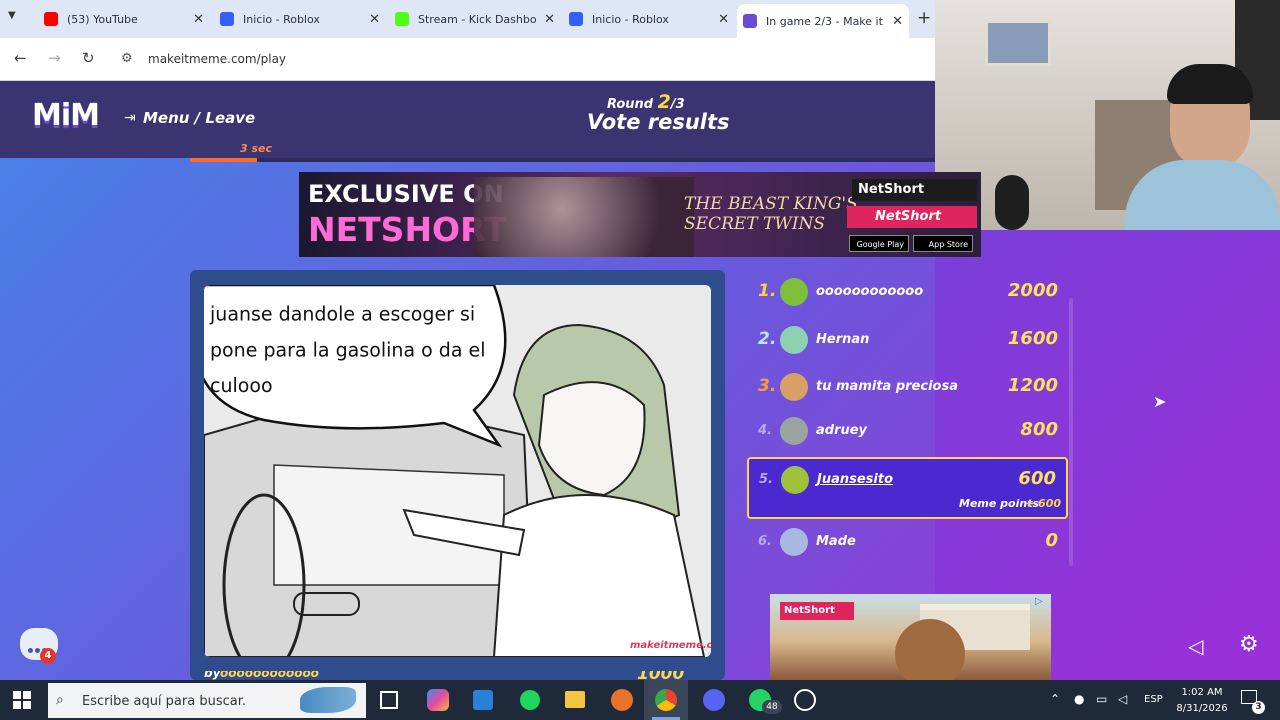 The image size is (1280, 720). What do you see at coordinates (530, 700) in the screenshot?
I see `spotify-icon` at bounding box center [530, 700].